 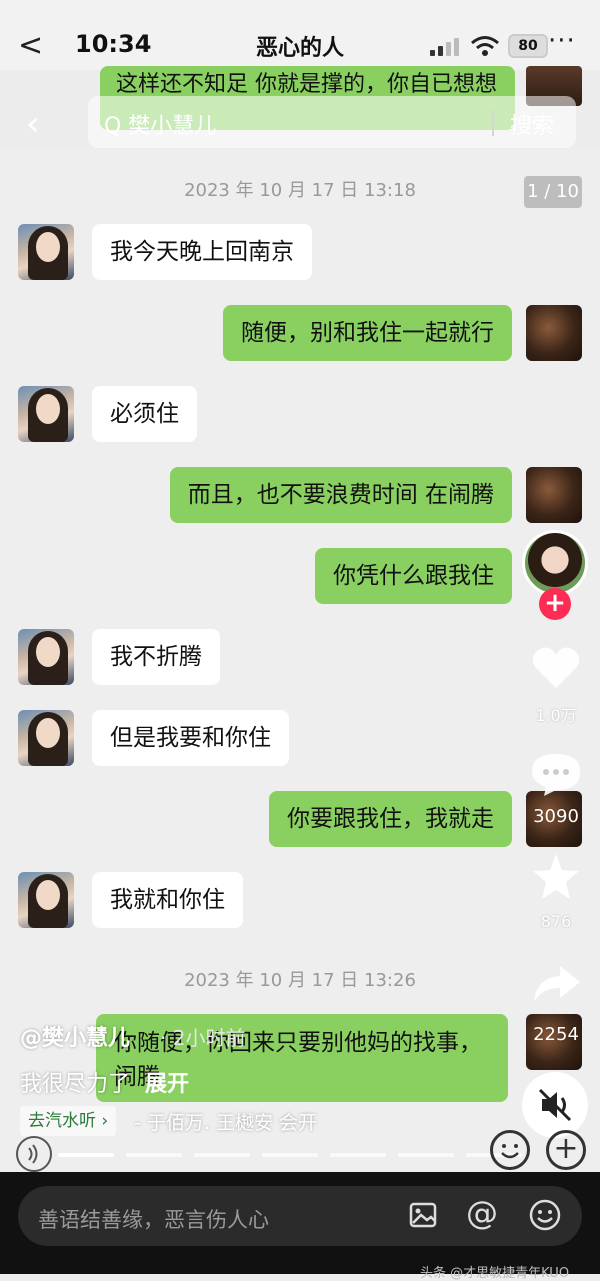 I want to click on watermark: 头条 @才思敏捷青年KUO, so click(x=495, y=1273).